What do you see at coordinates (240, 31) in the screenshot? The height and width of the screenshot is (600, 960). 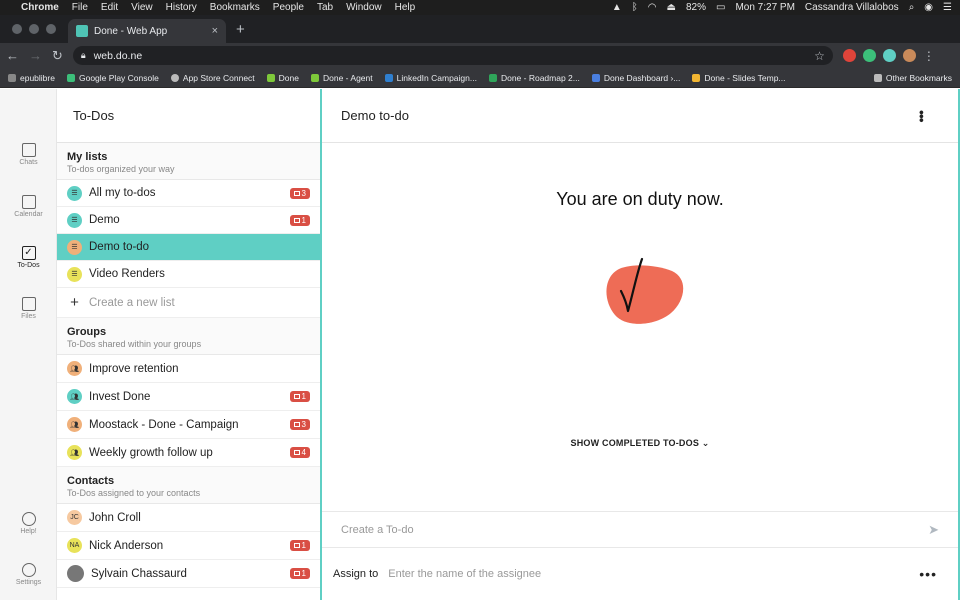 I see `new-tab-button: +` at bounding box center [240, 31].